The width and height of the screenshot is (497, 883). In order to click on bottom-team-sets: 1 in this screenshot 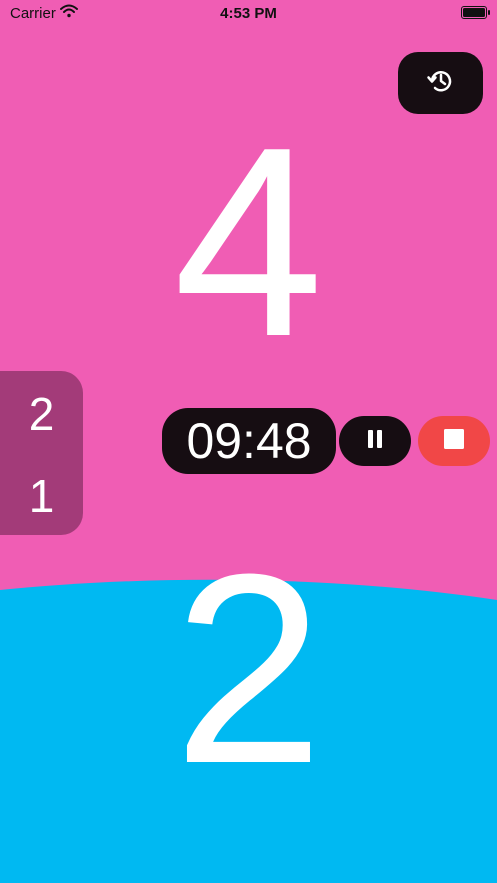, I will do `click(41, 496)`.